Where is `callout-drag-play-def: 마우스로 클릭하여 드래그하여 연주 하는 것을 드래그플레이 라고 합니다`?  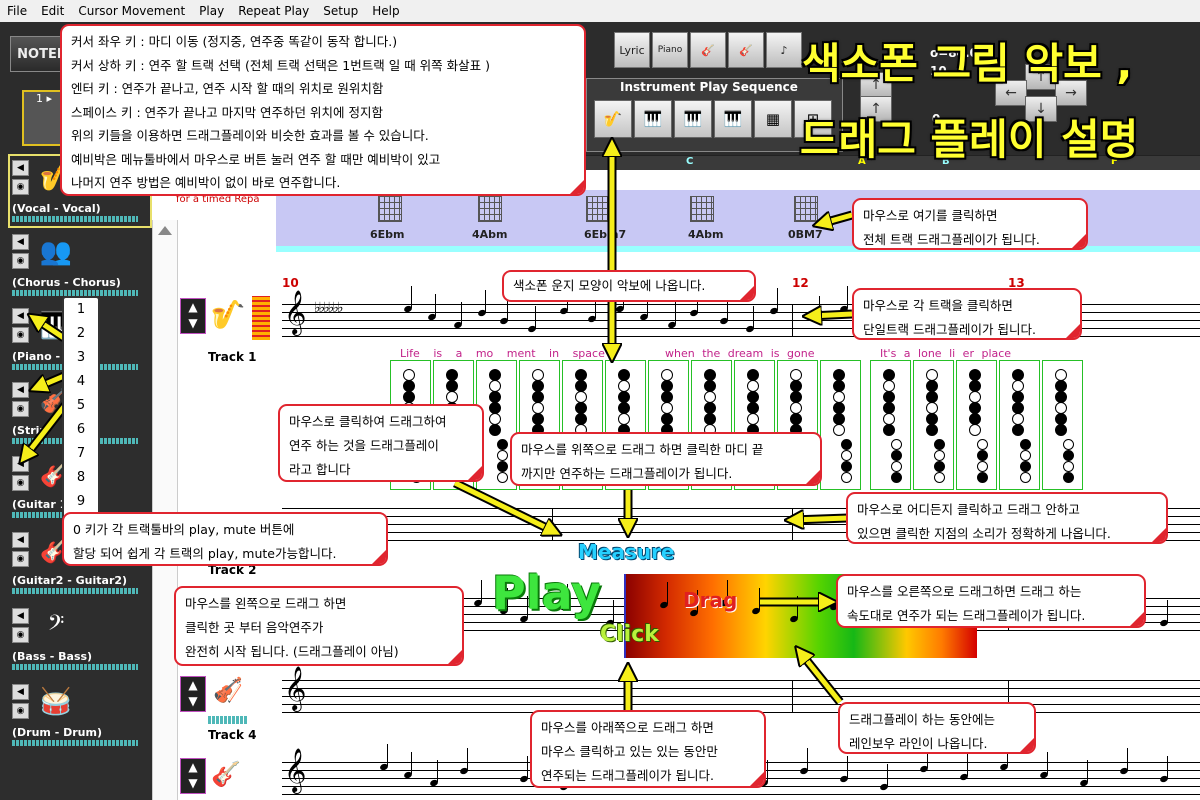
callout-drag-play-def: 마우스로 클릭하여 드래그하여 연주 하는 것을 드래그플레이 라고 합니다 is located at coordinates (381, 443).